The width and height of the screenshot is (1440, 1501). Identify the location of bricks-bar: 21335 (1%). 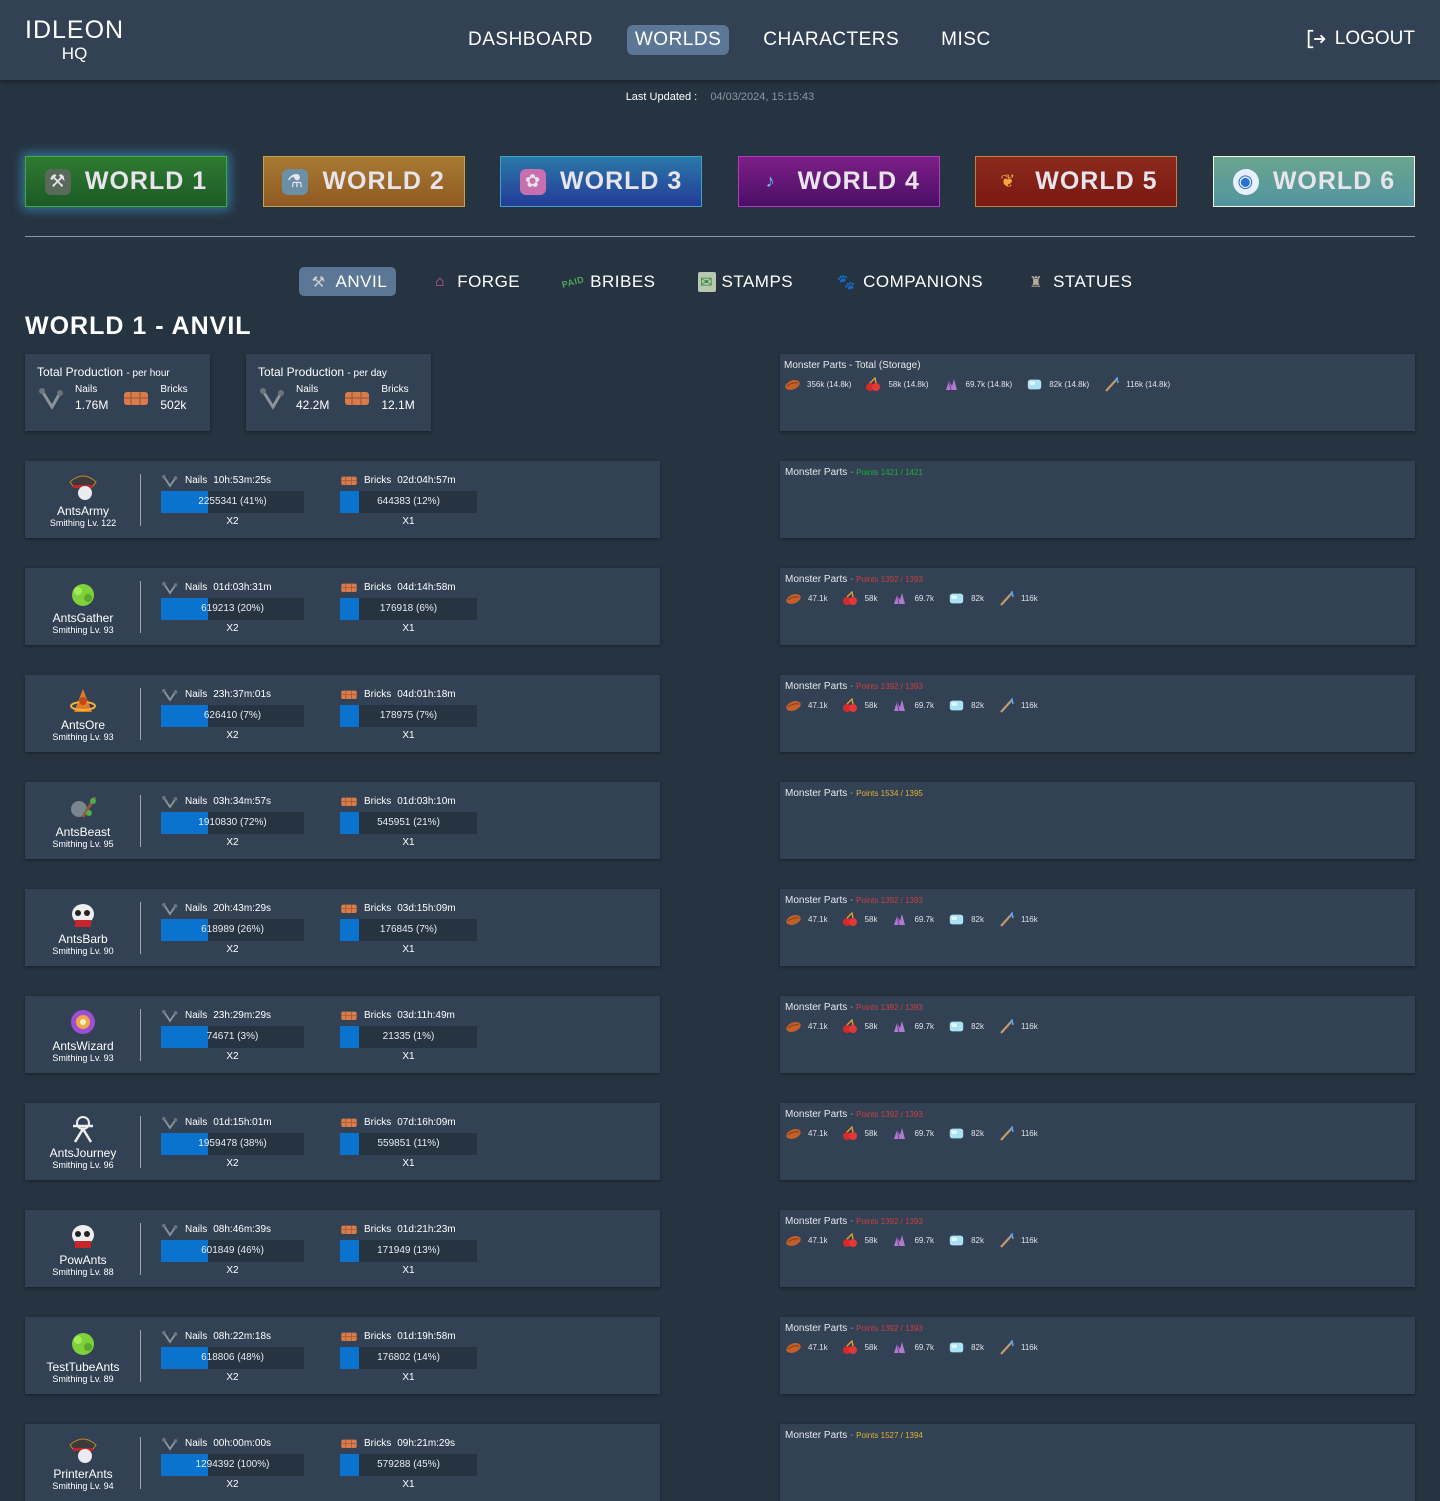
(408, 1036).